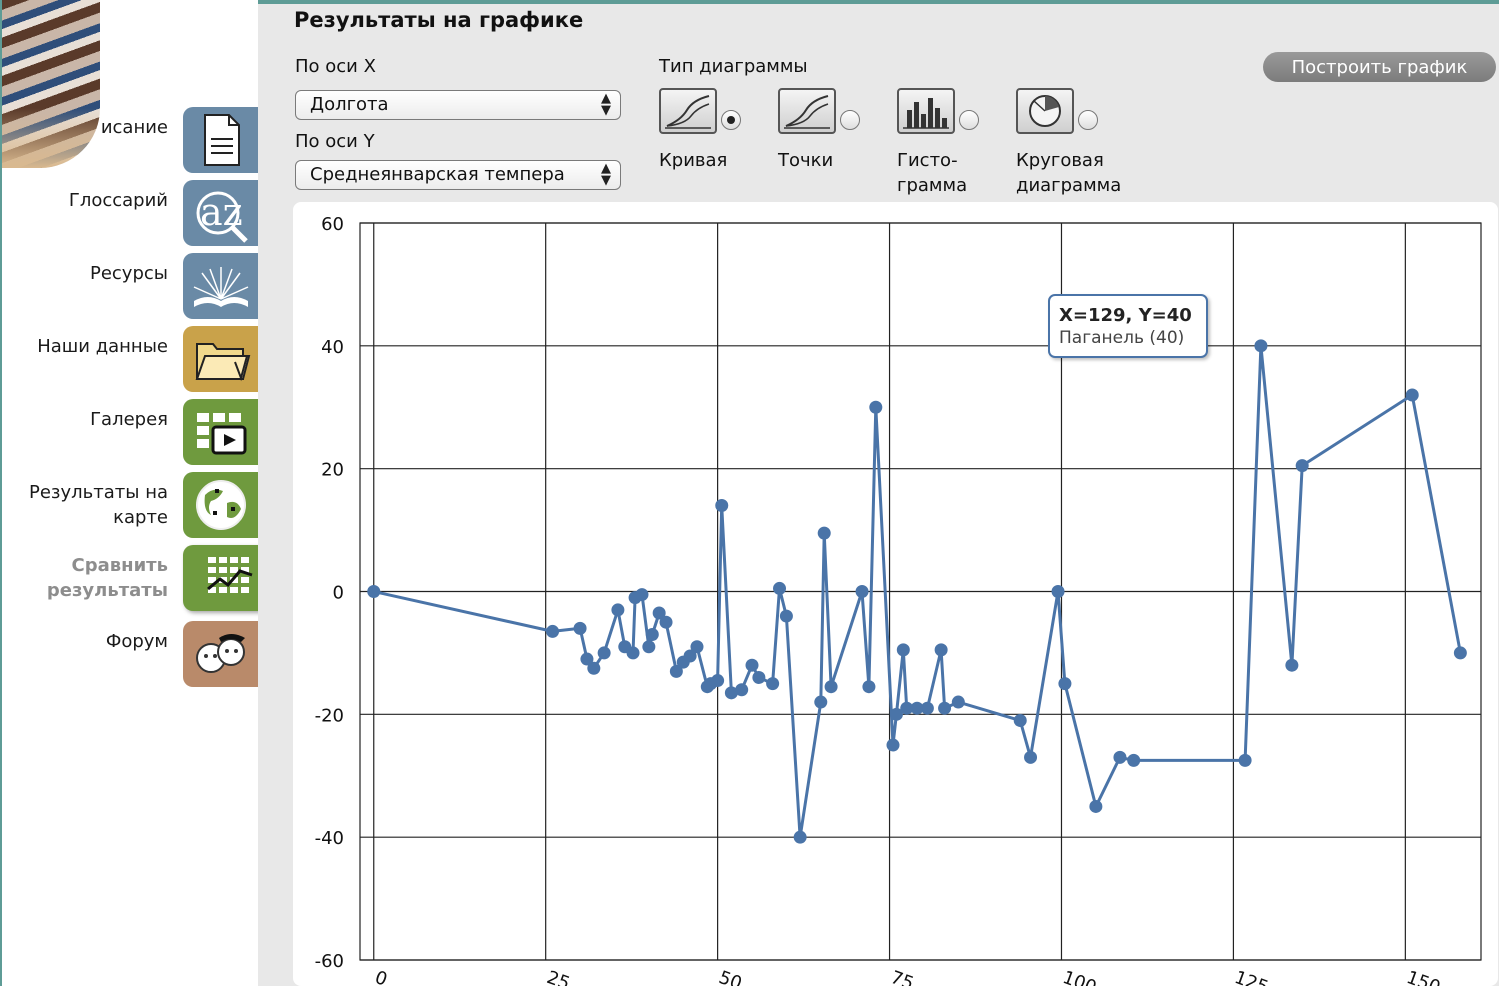  I want to click on y-tick-label: -20, so click(329, 715).